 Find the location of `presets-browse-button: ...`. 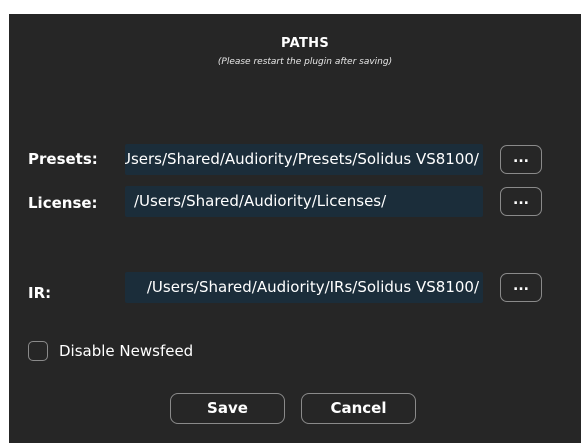

presets-browse-button: ... is located at coordinates (521, 159).